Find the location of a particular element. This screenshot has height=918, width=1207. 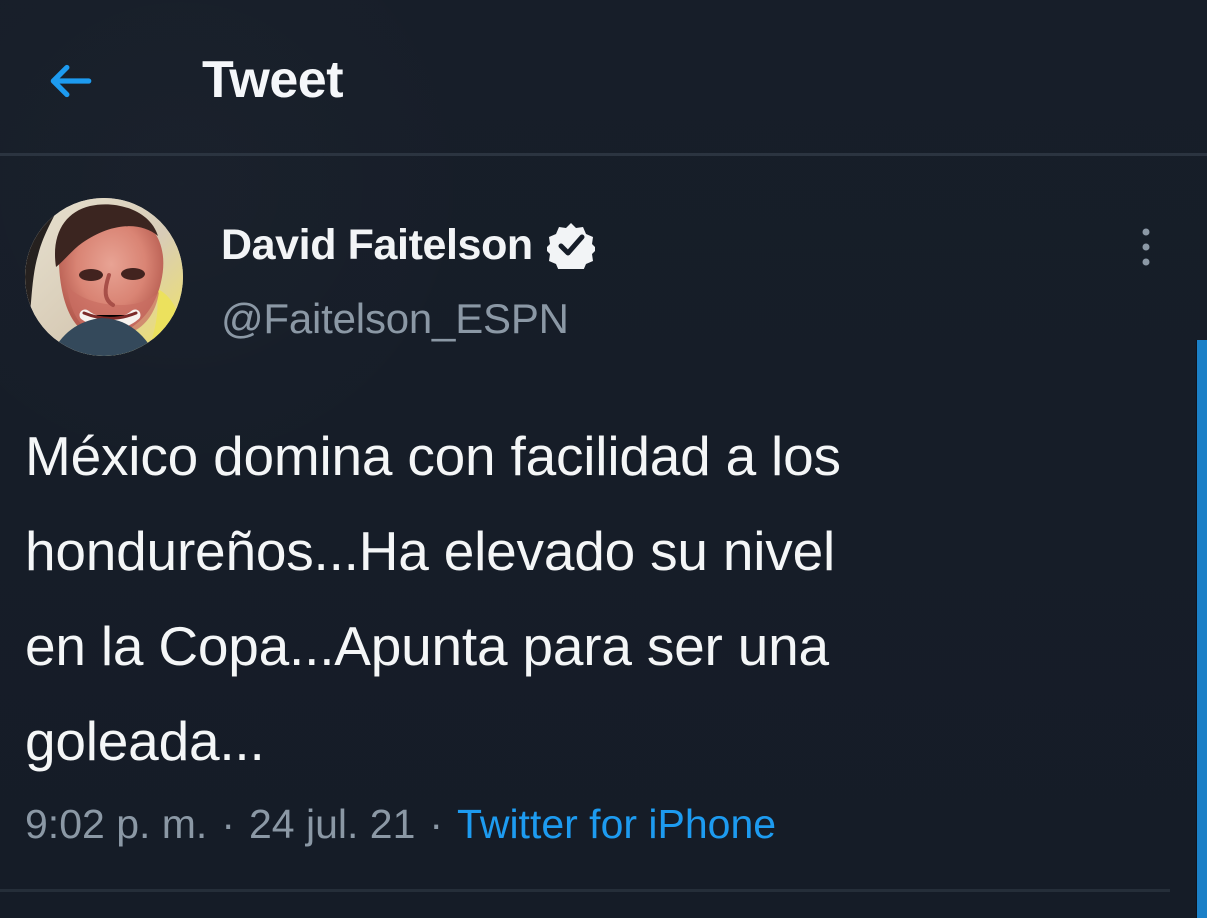

author-name-row: David Faitelson is located at coordinates (408, 245).